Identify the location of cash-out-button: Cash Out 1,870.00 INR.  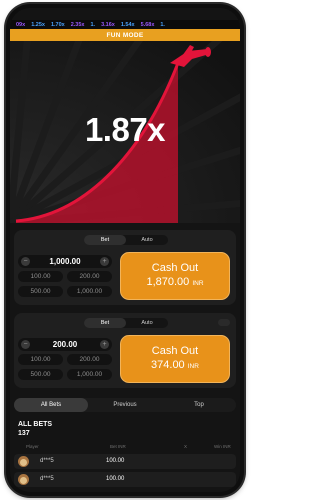
(175, 276).